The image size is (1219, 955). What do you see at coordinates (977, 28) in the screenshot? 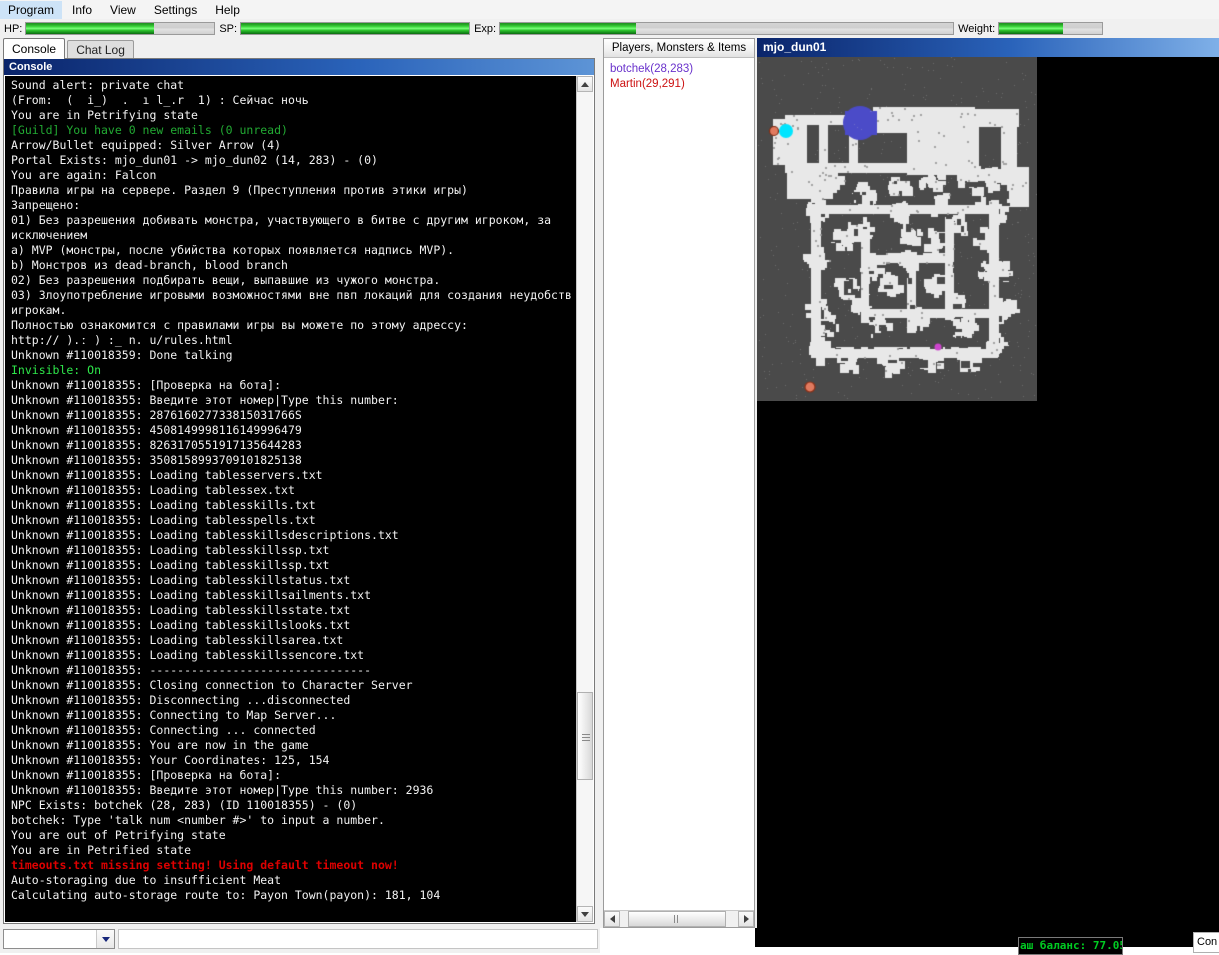
I see `weight-label: Weight:` at bounding box center [977, 28].